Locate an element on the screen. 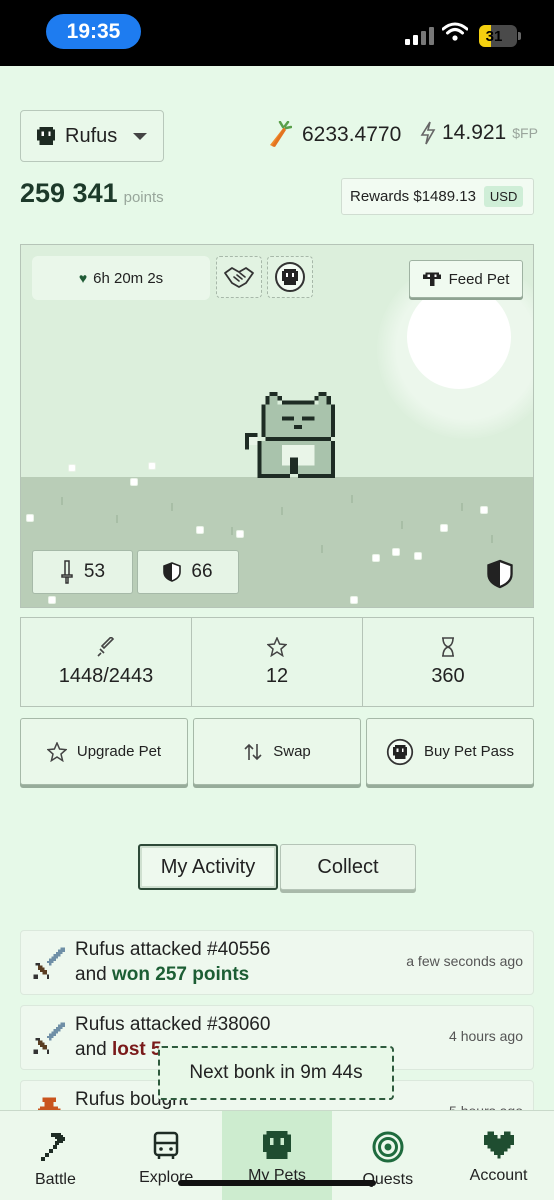  sun is located at coordinates (459, 337).